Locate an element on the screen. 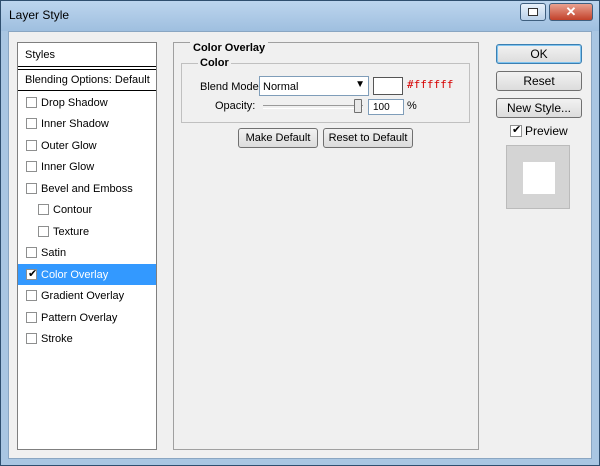 This screenshot has height=466, width=600. drop-shadow-checkbox is located at coordinates (31, 102).